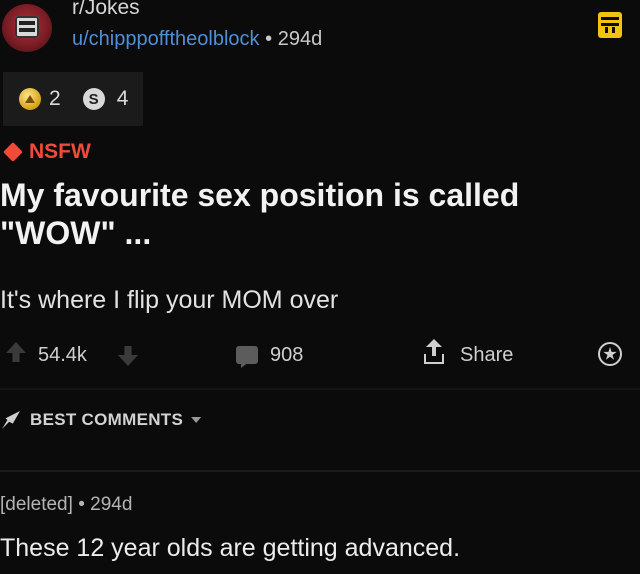 The image size is (640, 574). I want to click on chevron-down-icon, so click(196, 420).